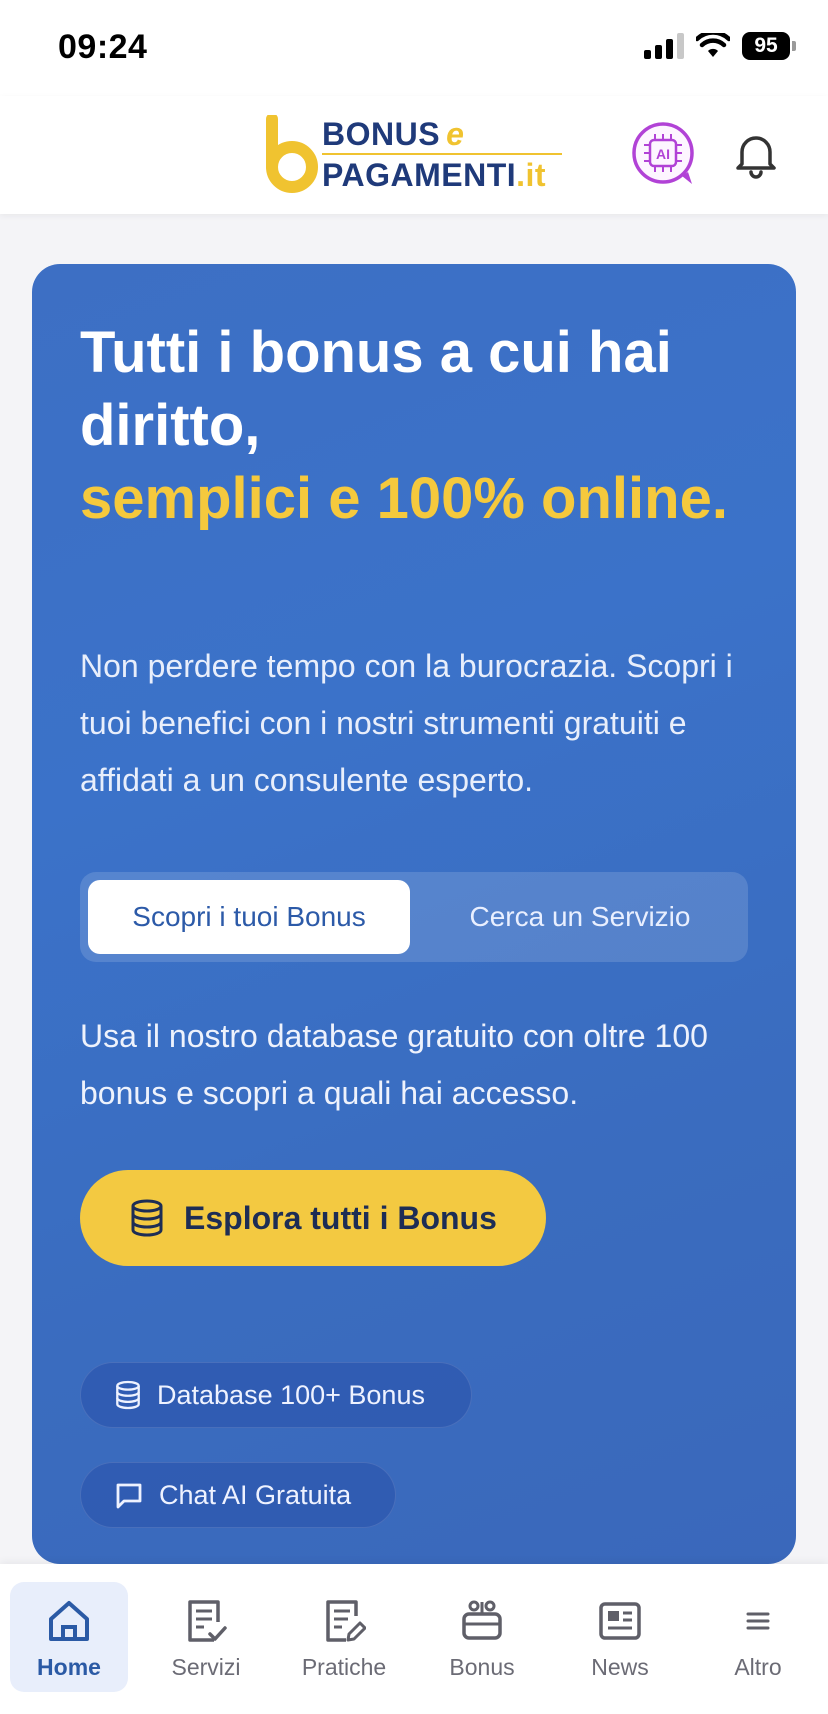 The height and width of the screenshot is (1714, 828). I want to click on nav-item-altro: Altro, so click(758, 1637).